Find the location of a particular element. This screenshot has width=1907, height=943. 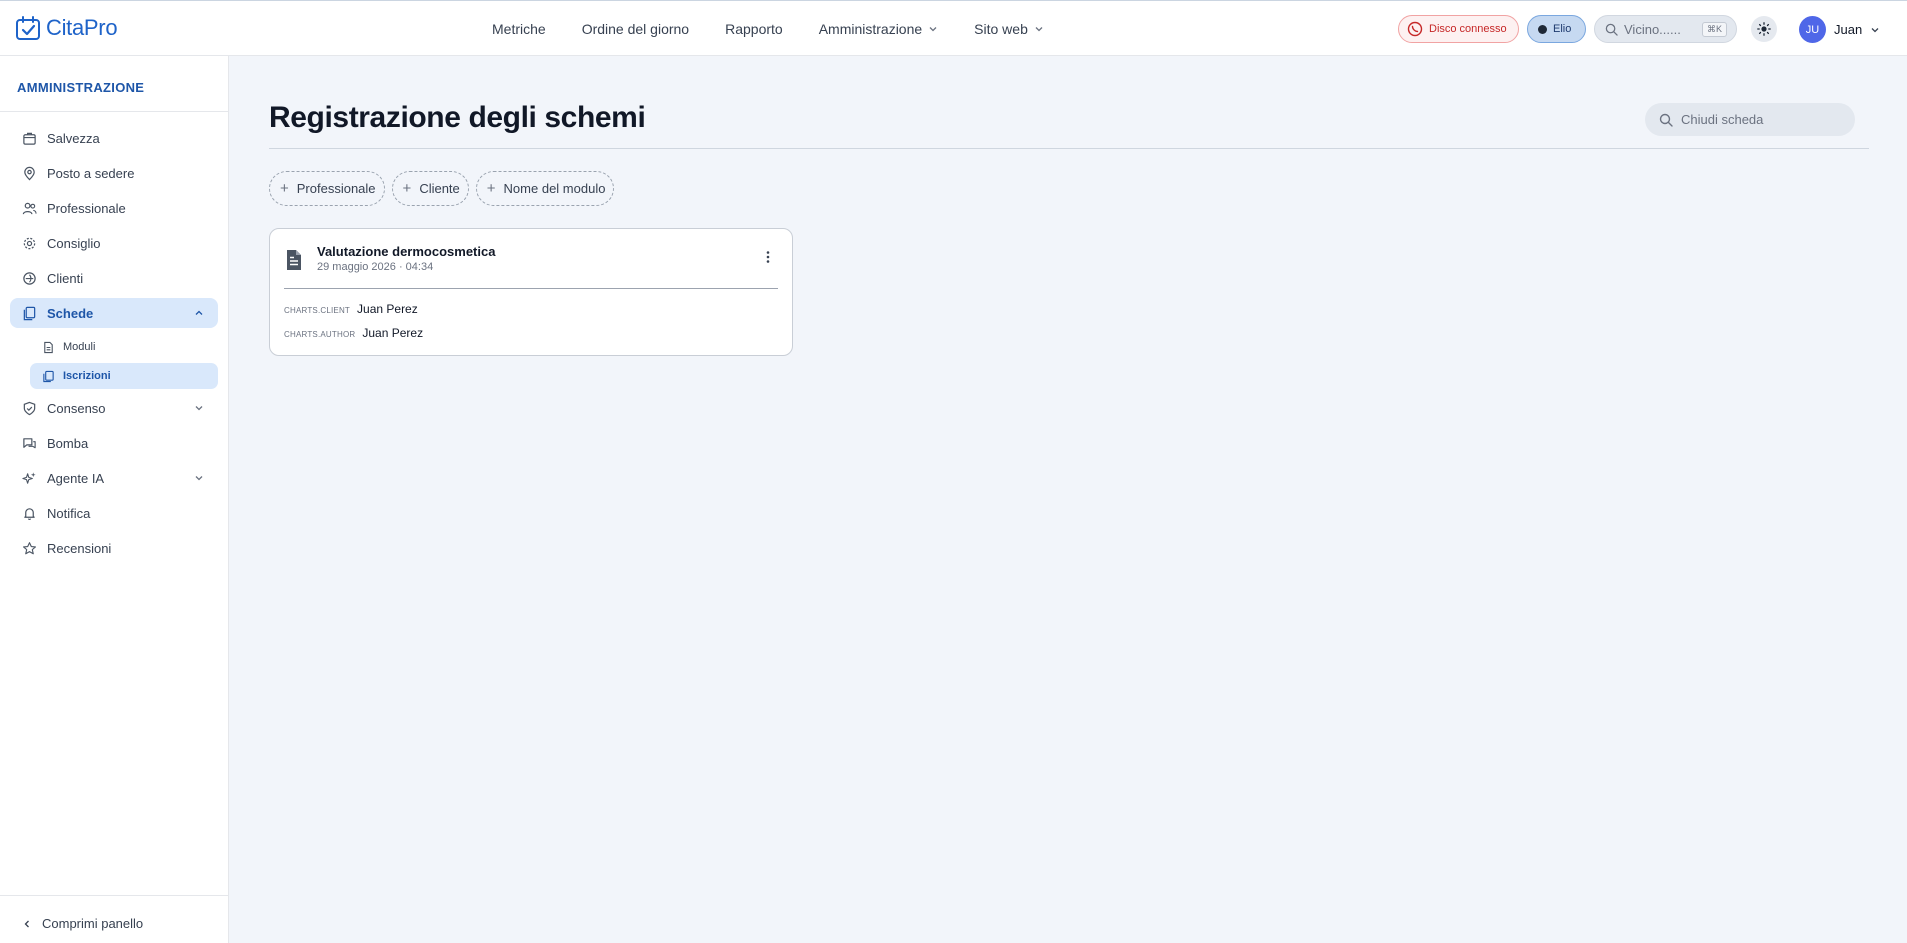

global-search-input: Vicino...... ⌘K is located at coordinates (1665, 29).